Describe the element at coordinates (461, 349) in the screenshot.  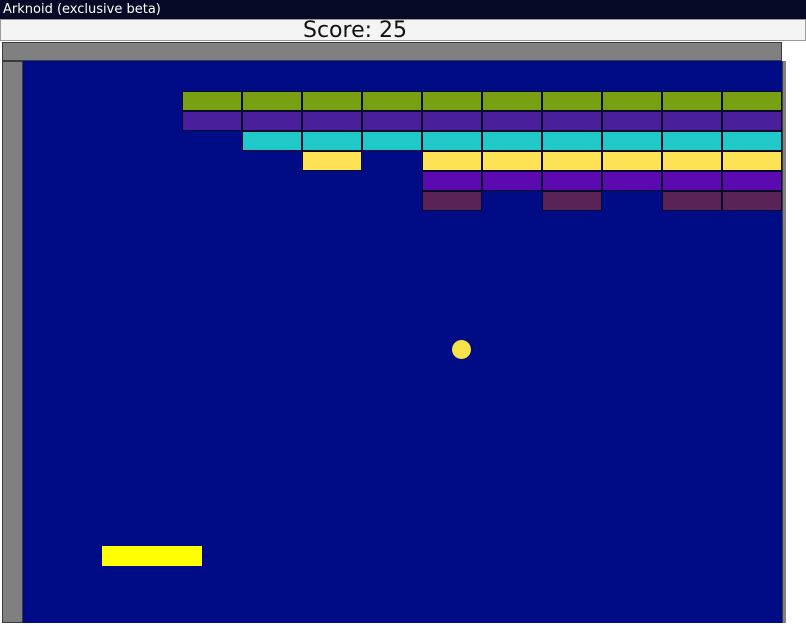
I see `ball` at that location.